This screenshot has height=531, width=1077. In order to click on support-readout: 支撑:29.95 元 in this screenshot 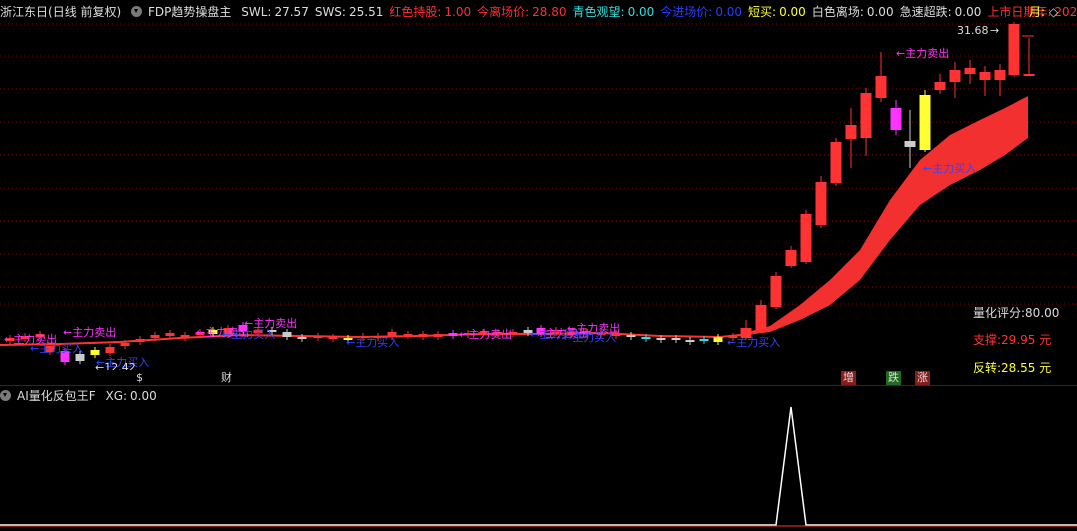, I will do `click(1012, 339)`.